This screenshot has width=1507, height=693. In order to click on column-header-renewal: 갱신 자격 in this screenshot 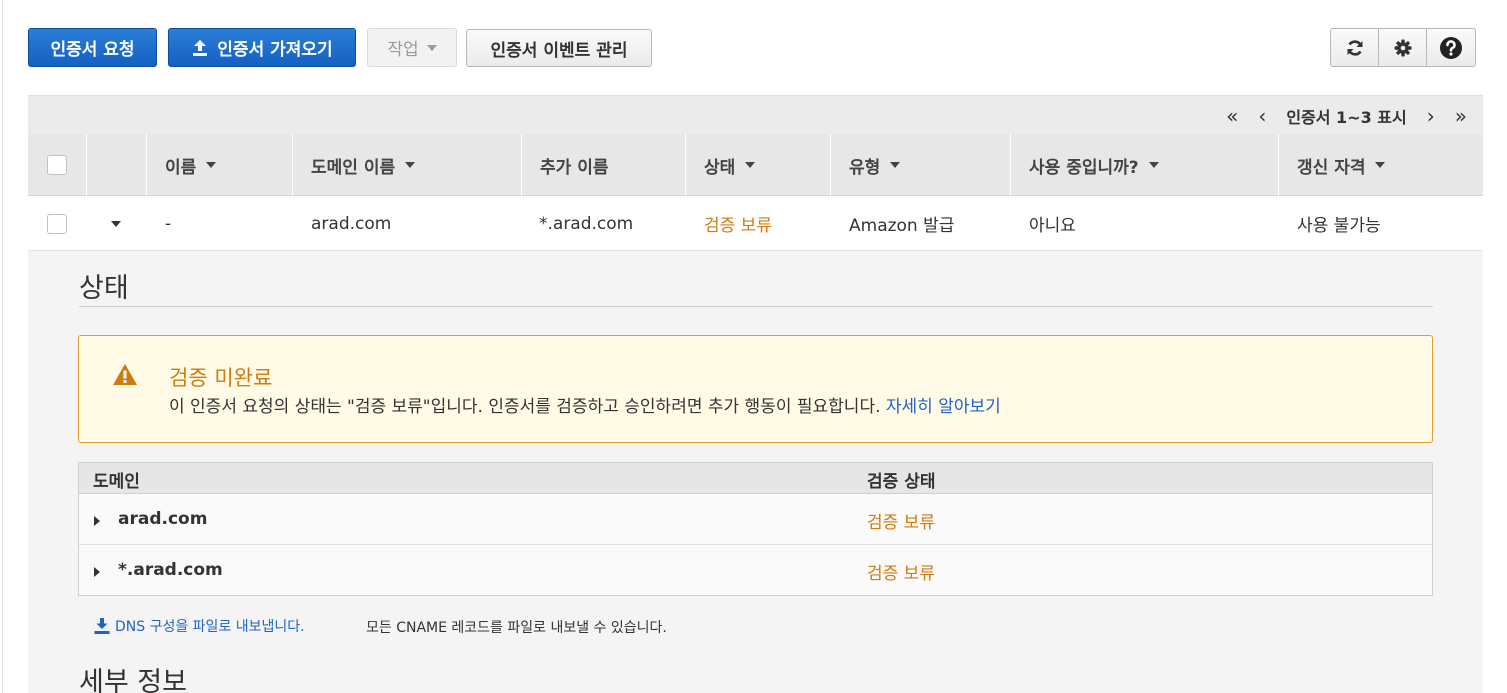, I will do `click(1380, 165)`.